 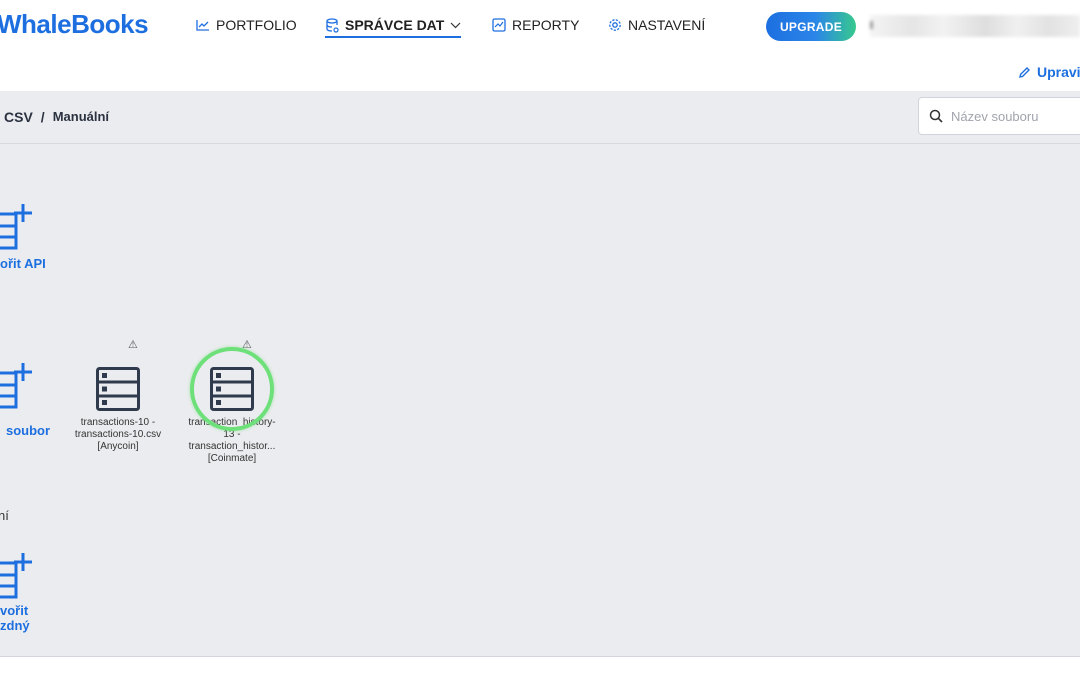 I want to click on nav-reports: REPORTY, so click(x=535, y=25).